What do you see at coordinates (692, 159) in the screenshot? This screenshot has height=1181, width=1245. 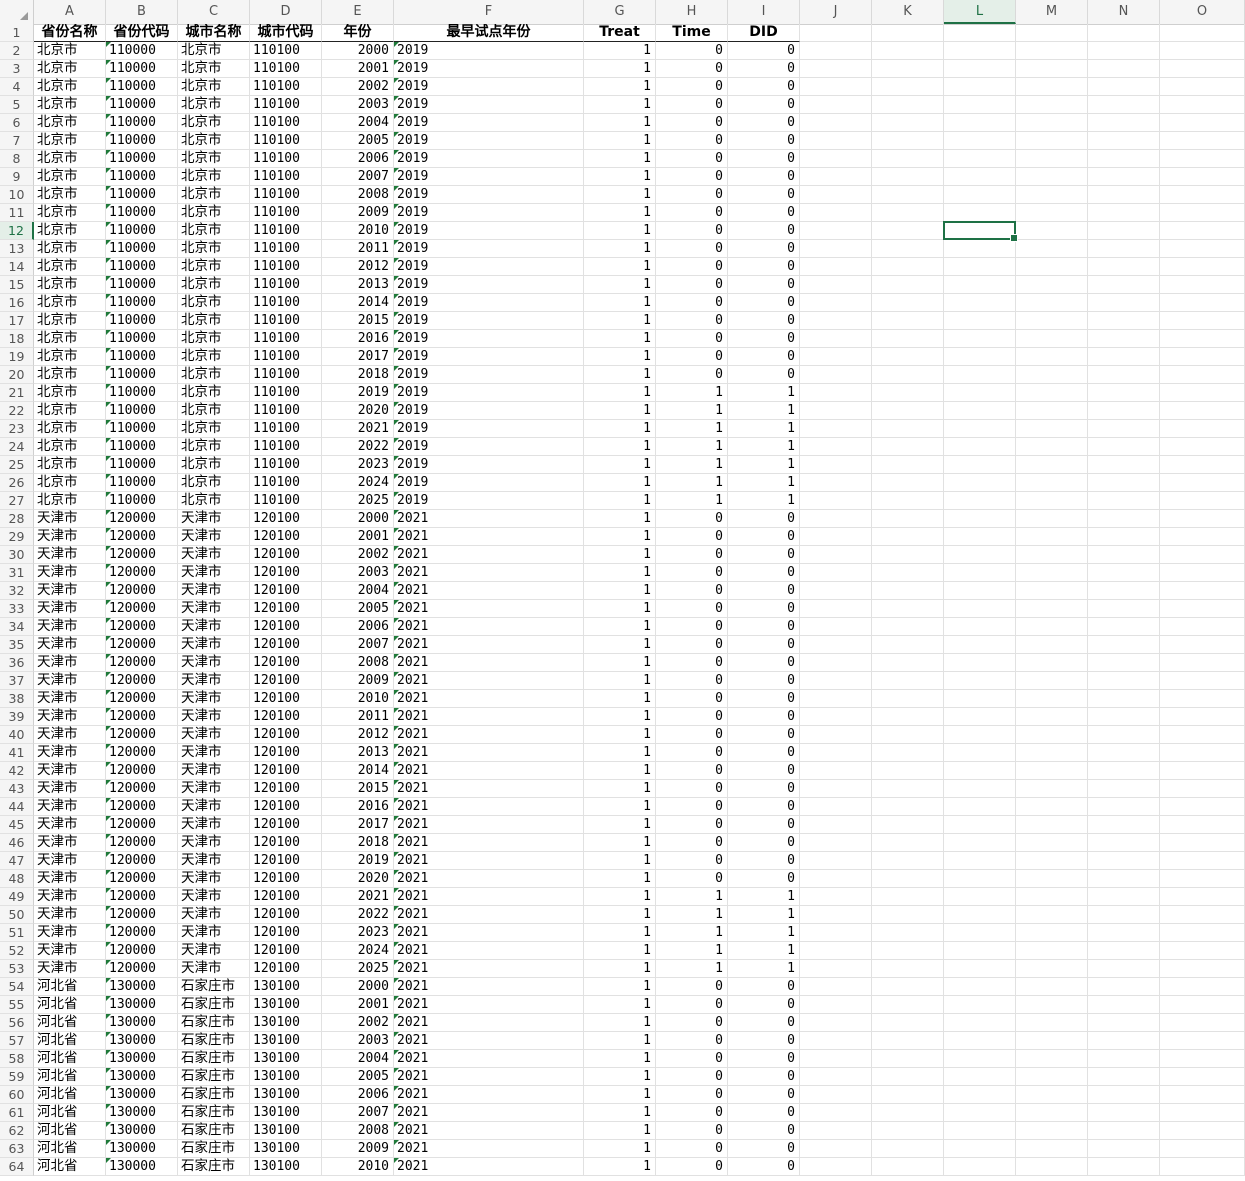 I see `cell-H8: 0` at bounding box center [692, 159].